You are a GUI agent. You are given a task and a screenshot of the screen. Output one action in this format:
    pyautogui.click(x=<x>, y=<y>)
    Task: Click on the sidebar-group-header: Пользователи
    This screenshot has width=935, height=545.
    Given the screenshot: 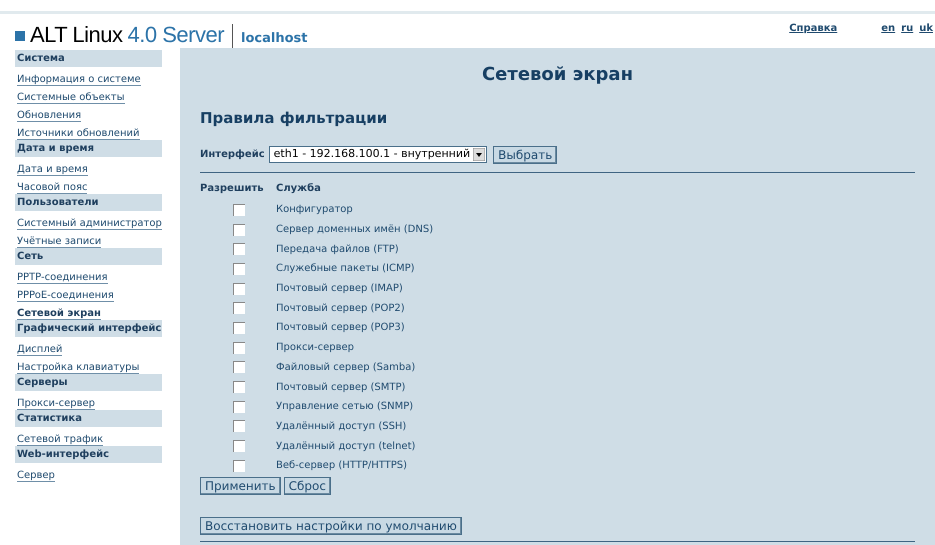 What is the action you would take?
    pyautogui.click(x=88, y=202)
    